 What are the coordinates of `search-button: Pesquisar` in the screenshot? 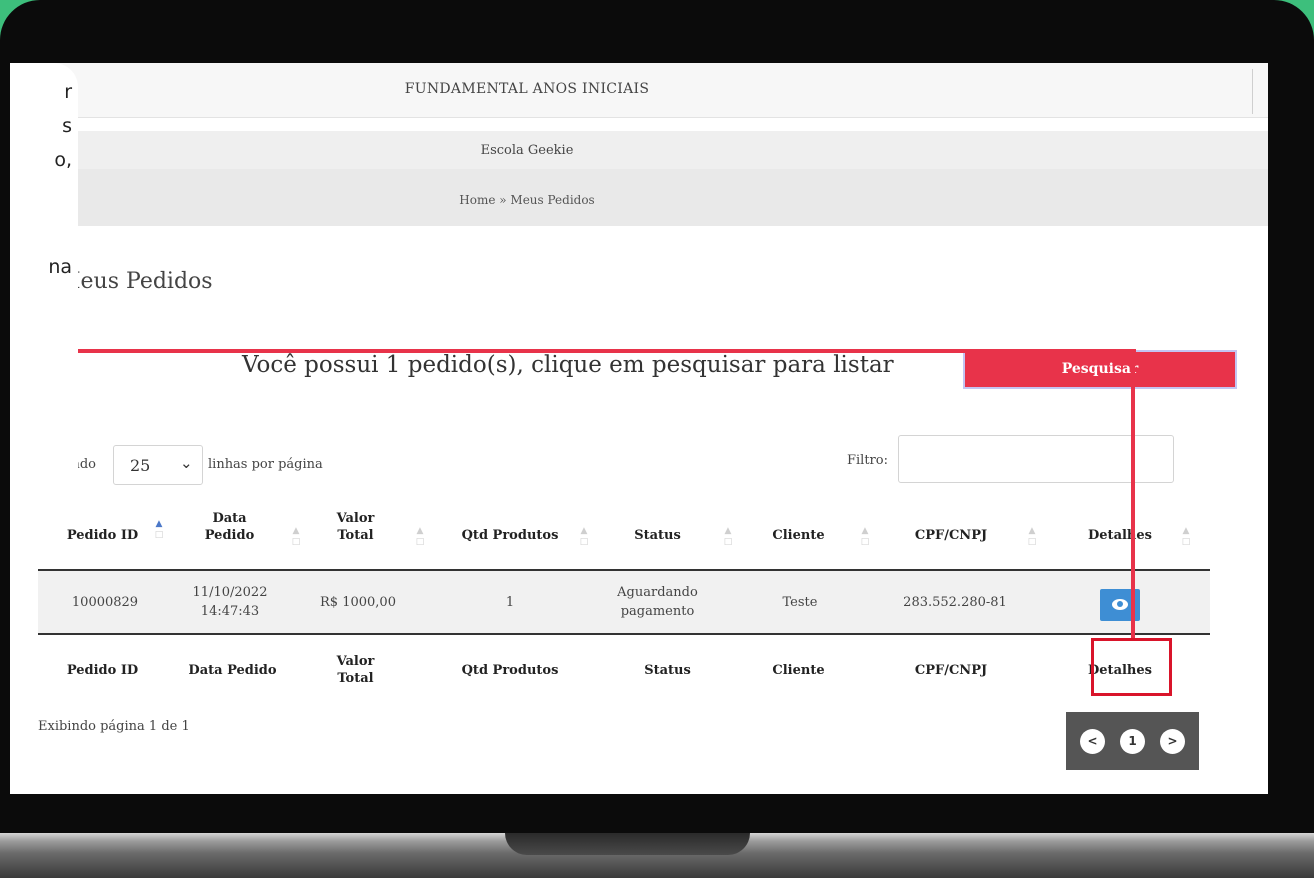 It's located at (1100, 369).